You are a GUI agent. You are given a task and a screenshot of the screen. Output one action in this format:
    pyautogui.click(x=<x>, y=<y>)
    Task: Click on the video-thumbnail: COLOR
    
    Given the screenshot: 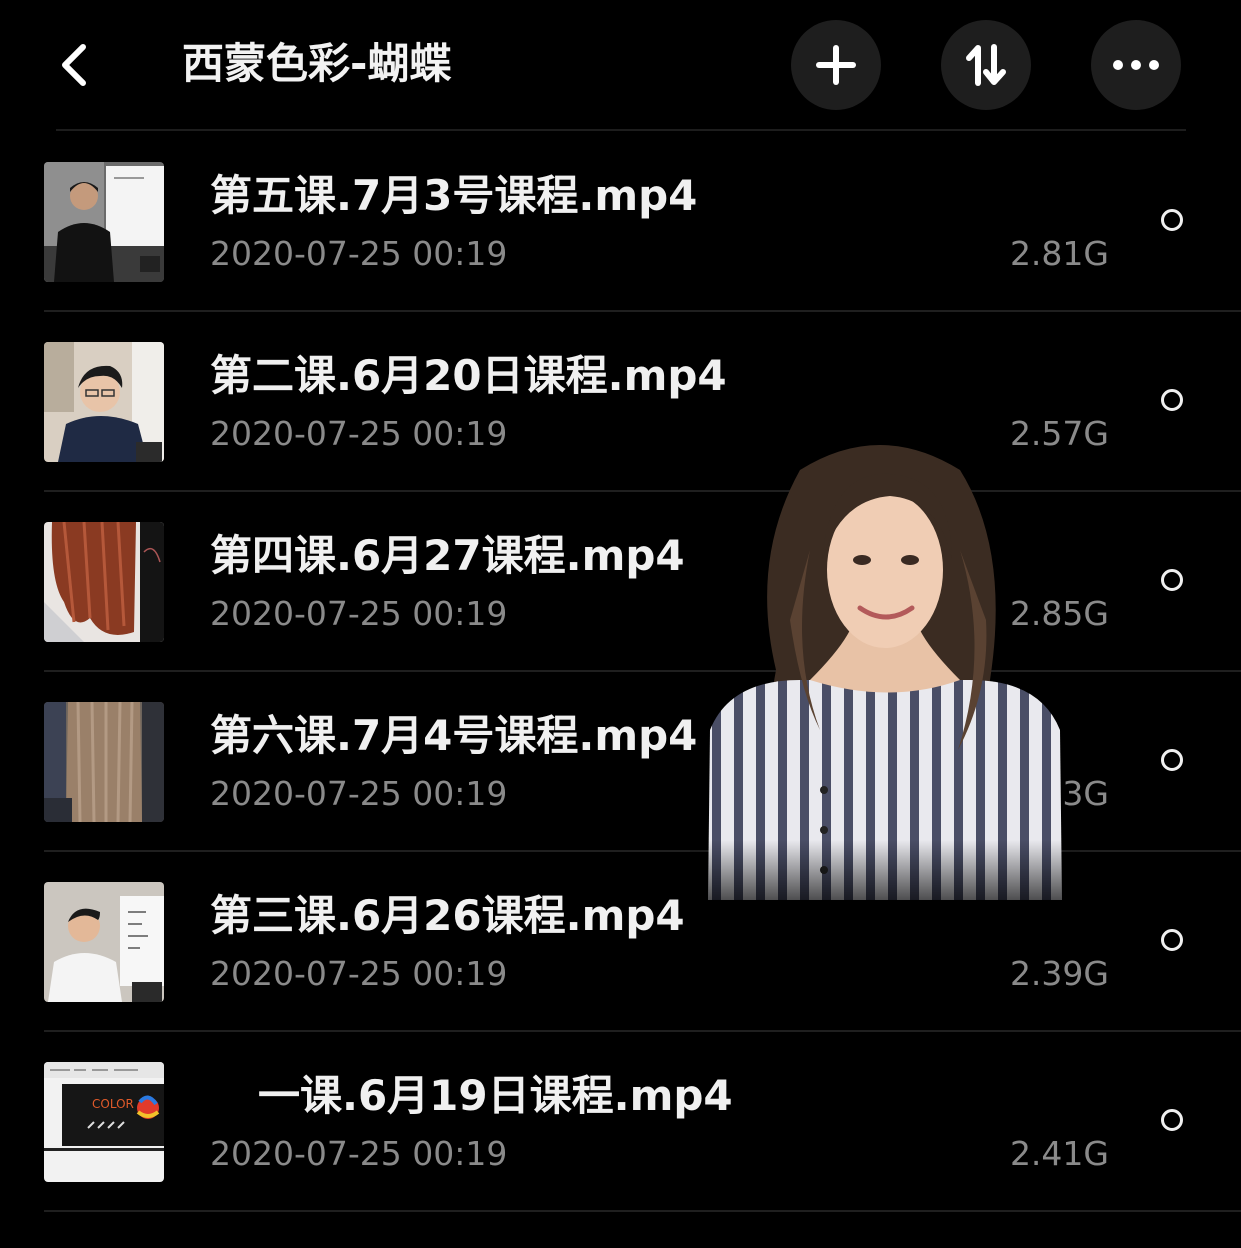 What is the action you would take?
    pyautogui.click(x=104, y=1122)
    